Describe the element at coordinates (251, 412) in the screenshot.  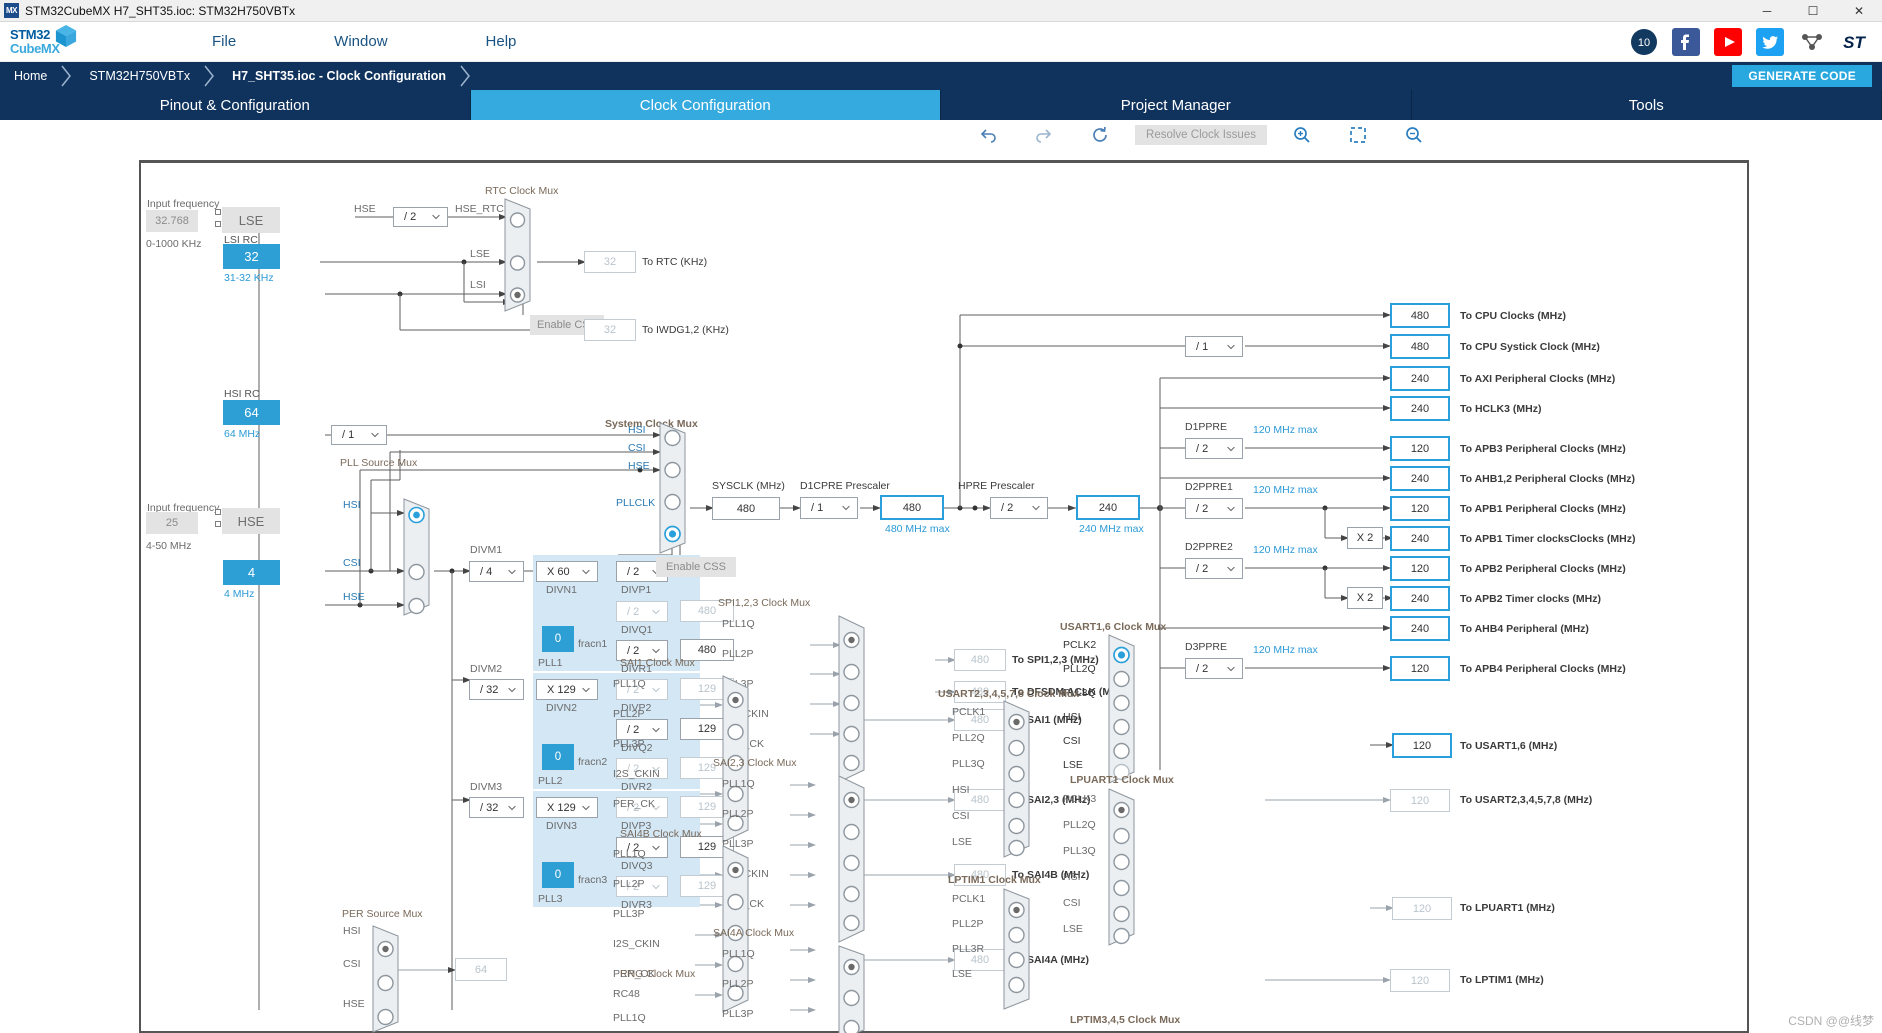
I see `hsi-rc-value: 64` at that location.